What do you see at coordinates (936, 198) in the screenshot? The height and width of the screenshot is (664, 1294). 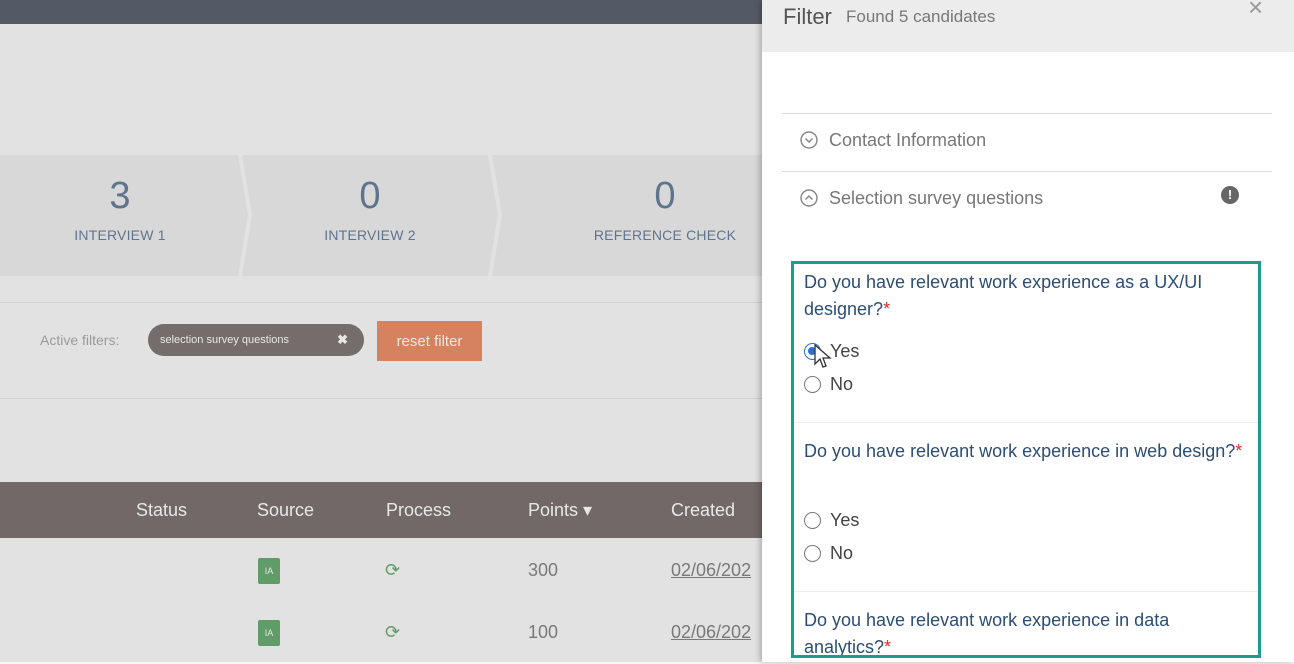 I see `section-title: Selection survey questions` at bounding box center [936, 198].